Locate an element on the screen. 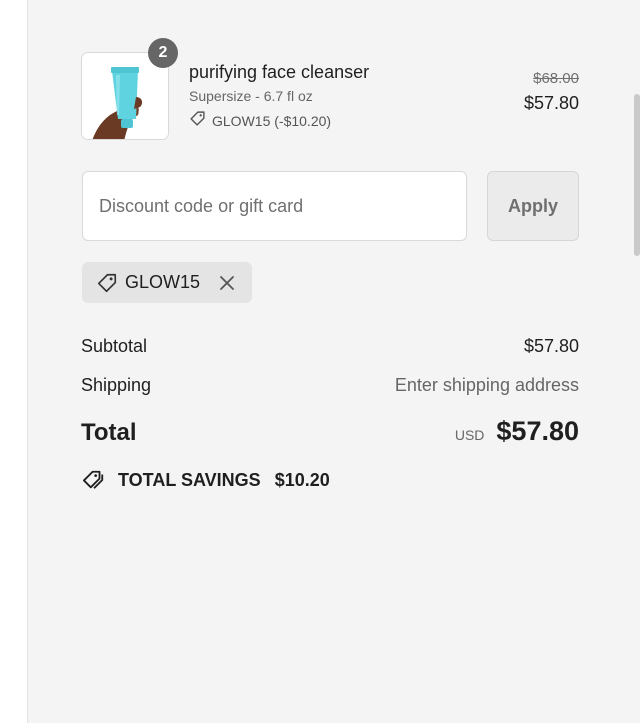 The width and height of the screenshot is (640, 723). savings-value: $10.20 is located at coordinates (302, 479).